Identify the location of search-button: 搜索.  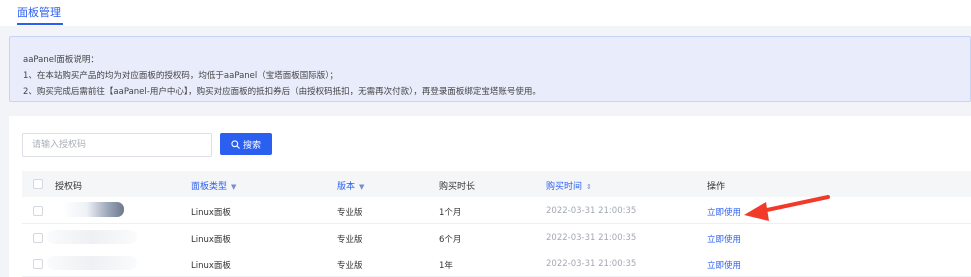
(246, 144).